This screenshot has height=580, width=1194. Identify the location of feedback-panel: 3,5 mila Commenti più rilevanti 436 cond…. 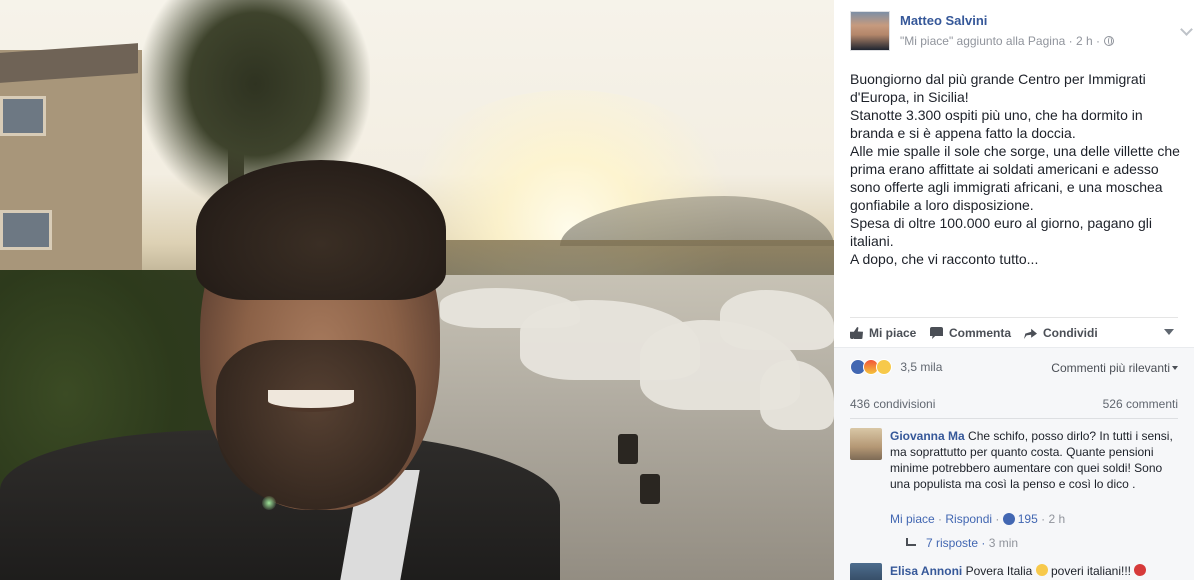
(1014, 463).